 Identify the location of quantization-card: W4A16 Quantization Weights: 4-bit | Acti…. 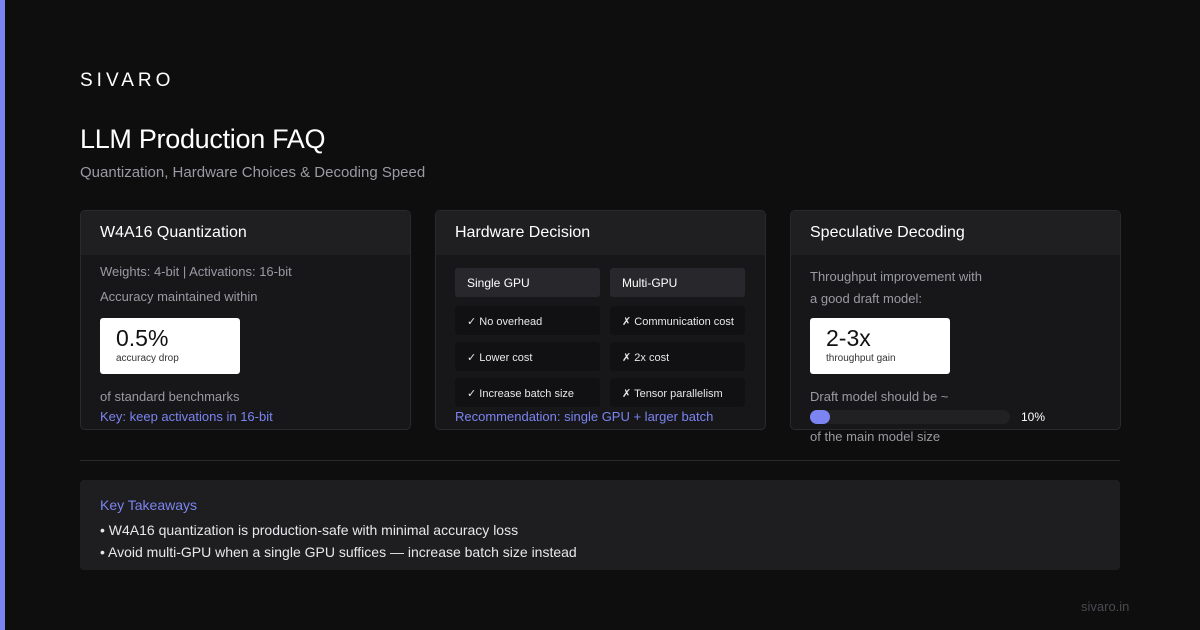
(245, 320).